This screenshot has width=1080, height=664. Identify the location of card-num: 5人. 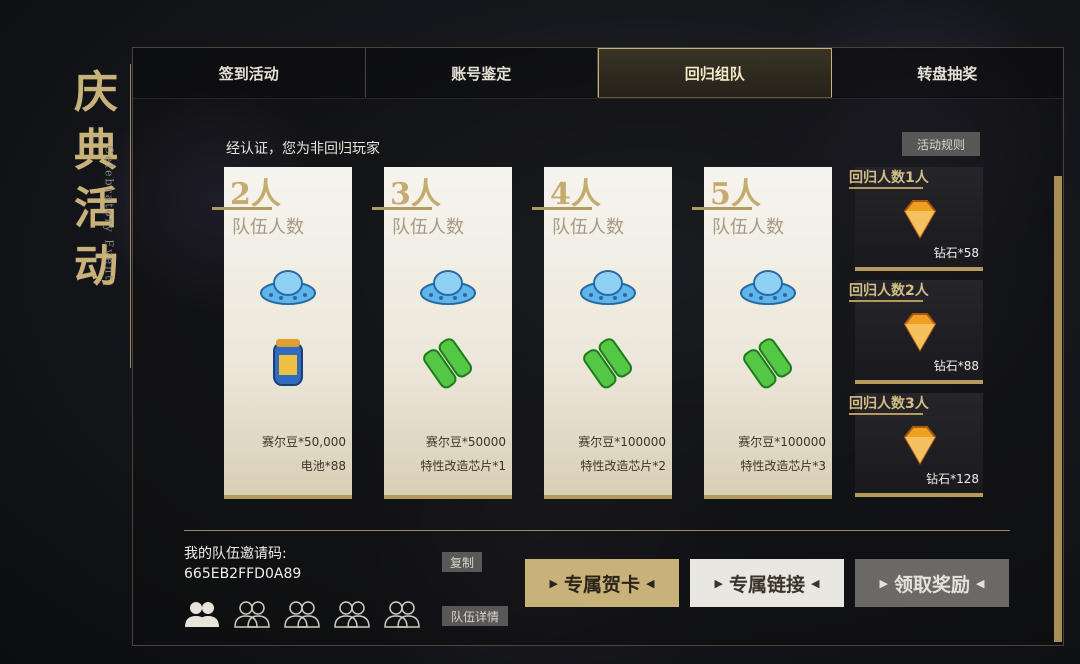
(735, 194).